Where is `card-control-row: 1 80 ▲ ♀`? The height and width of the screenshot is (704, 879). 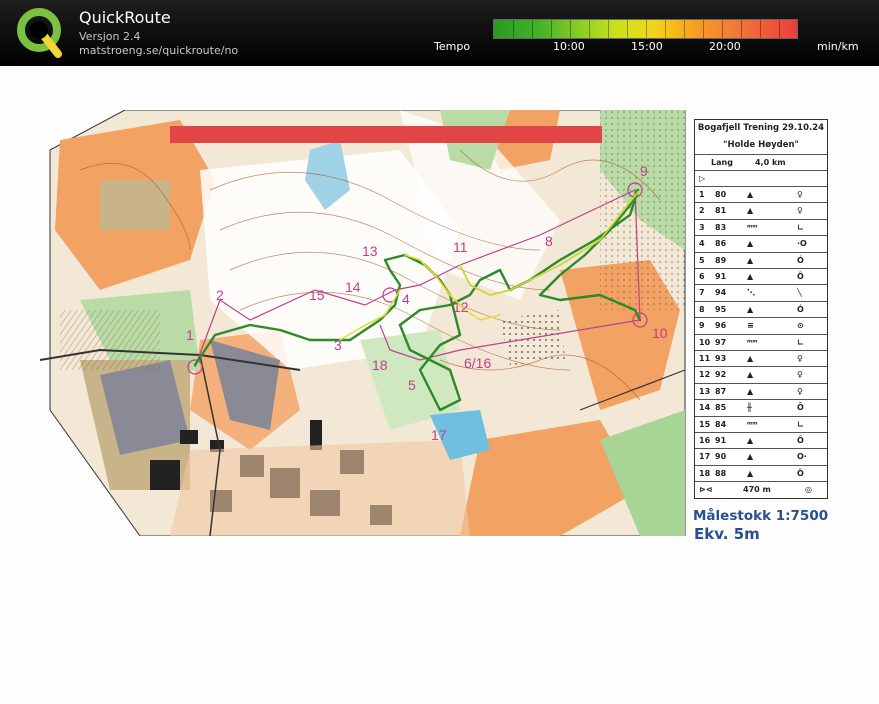
card-control-row: 1 80 ▲ ♀ is located at coordinates (761, 194).